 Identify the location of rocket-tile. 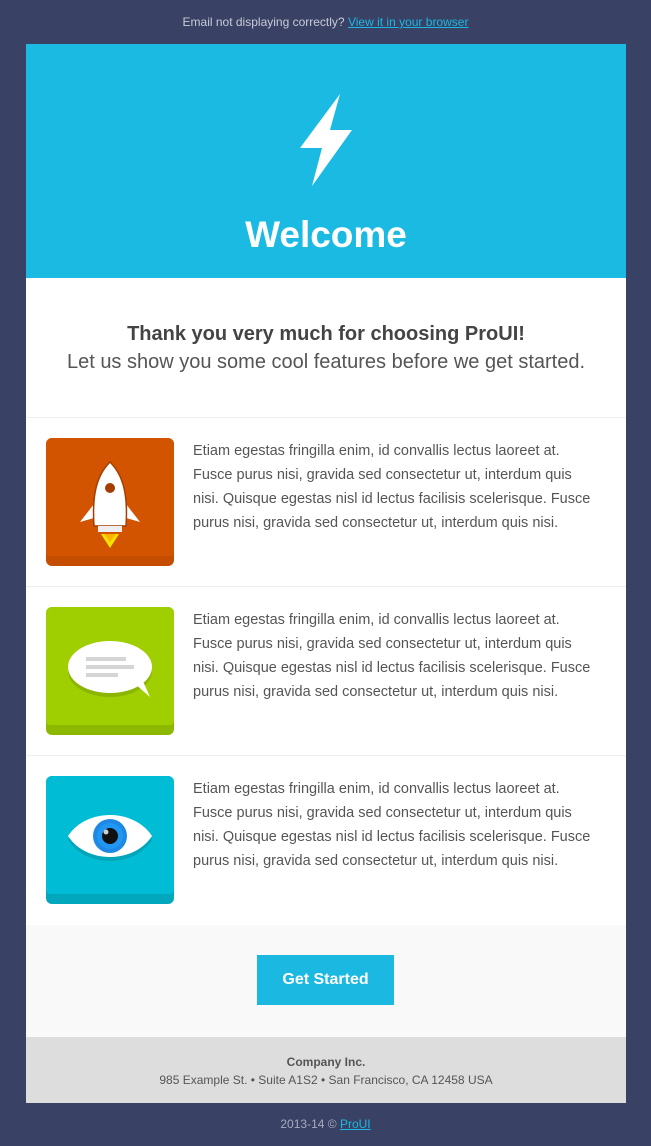
(110, 502).